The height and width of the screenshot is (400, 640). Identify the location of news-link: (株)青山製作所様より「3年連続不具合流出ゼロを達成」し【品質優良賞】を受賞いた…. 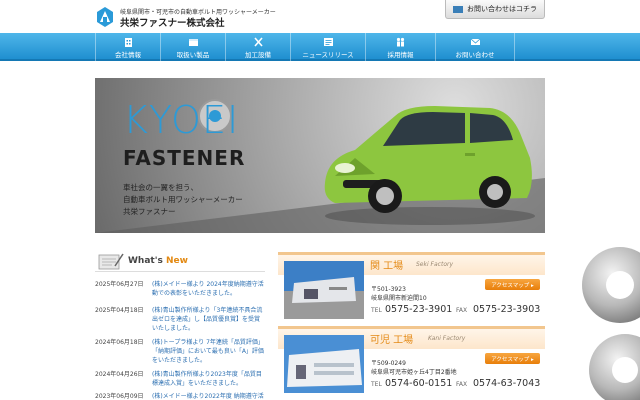
(208, 319).